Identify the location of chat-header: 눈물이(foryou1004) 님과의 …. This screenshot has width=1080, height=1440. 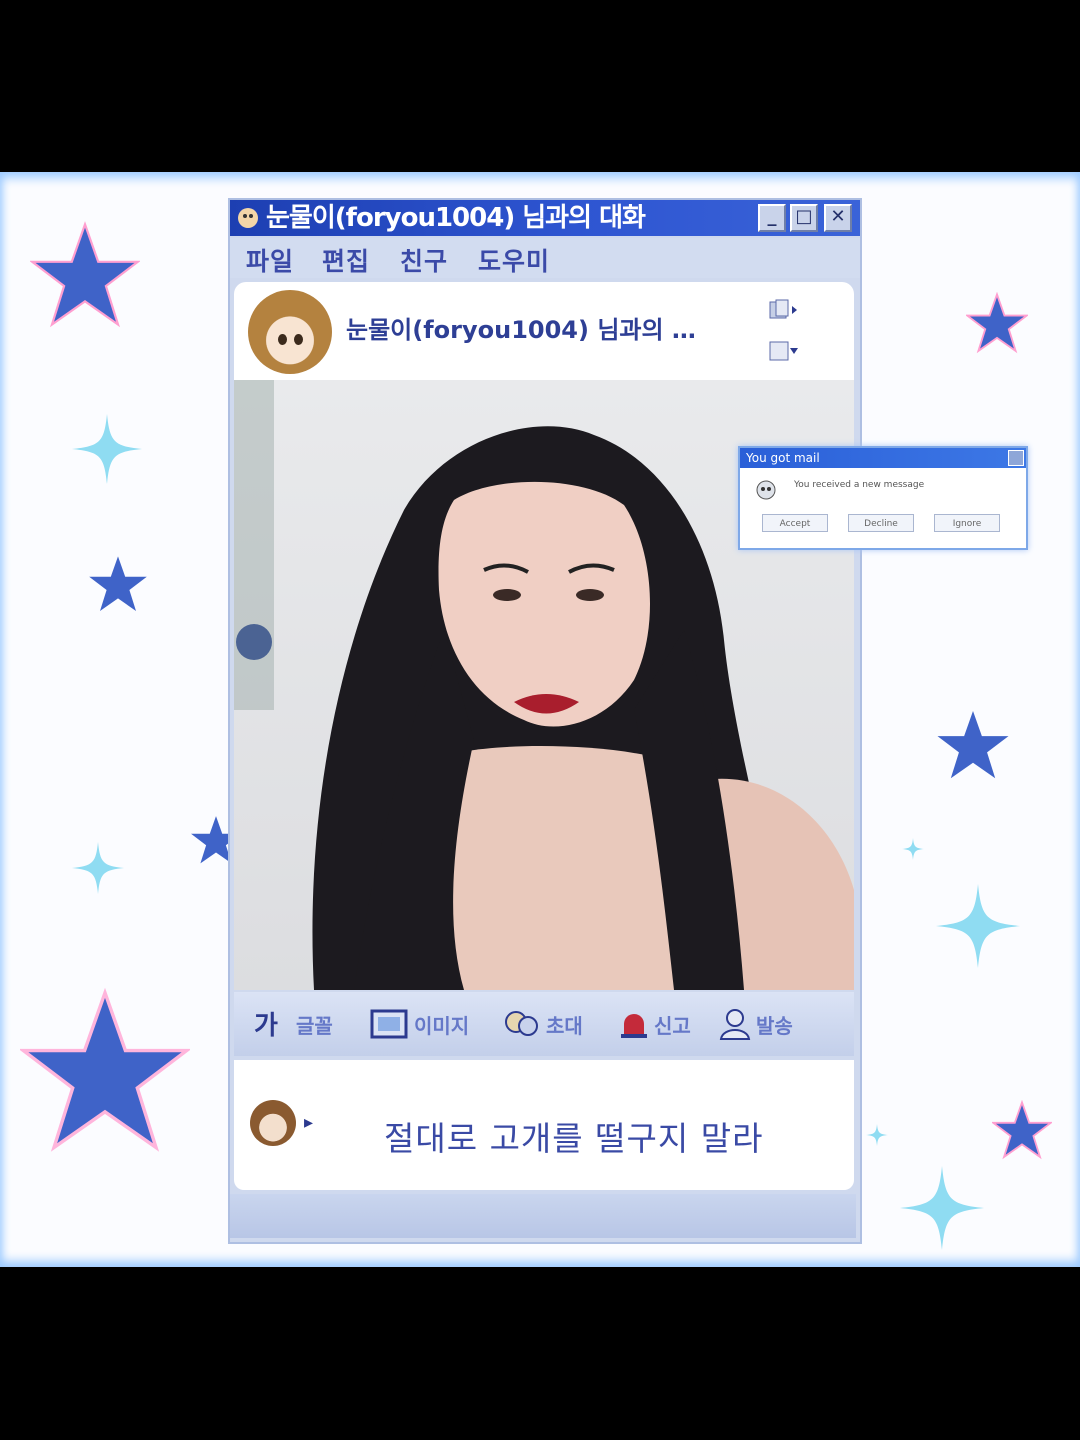
(544, 331).